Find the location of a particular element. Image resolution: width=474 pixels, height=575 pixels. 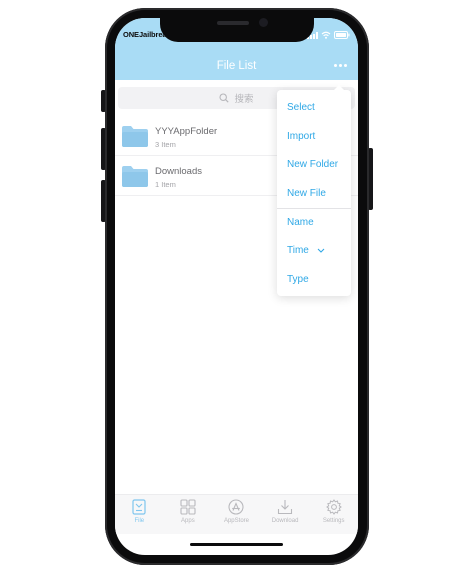

tab-file: File is located at coordinates (139, 514).